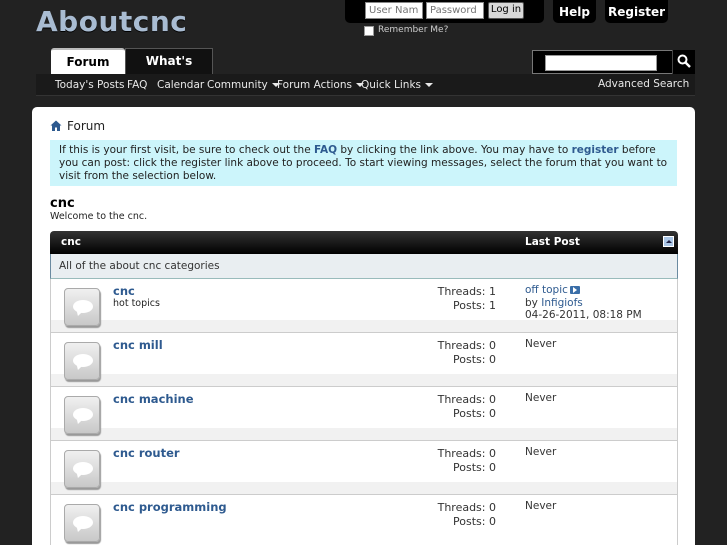 The width and height of the screenshot is (727, 545). I want to click on login-button: Log in, so click(506, 10).